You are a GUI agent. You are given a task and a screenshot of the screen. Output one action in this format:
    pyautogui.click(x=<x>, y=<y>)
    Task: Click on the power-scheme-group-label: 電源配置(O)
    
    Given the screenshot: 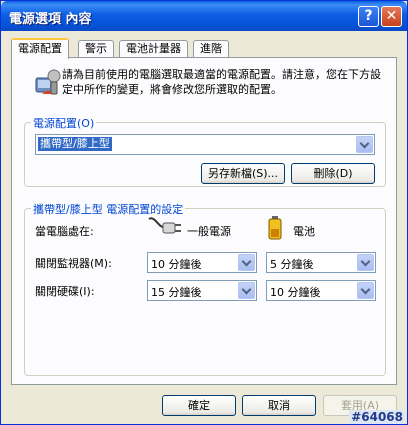 What is the action you would take?
    pyautogui.click(x=64, y=123)
    